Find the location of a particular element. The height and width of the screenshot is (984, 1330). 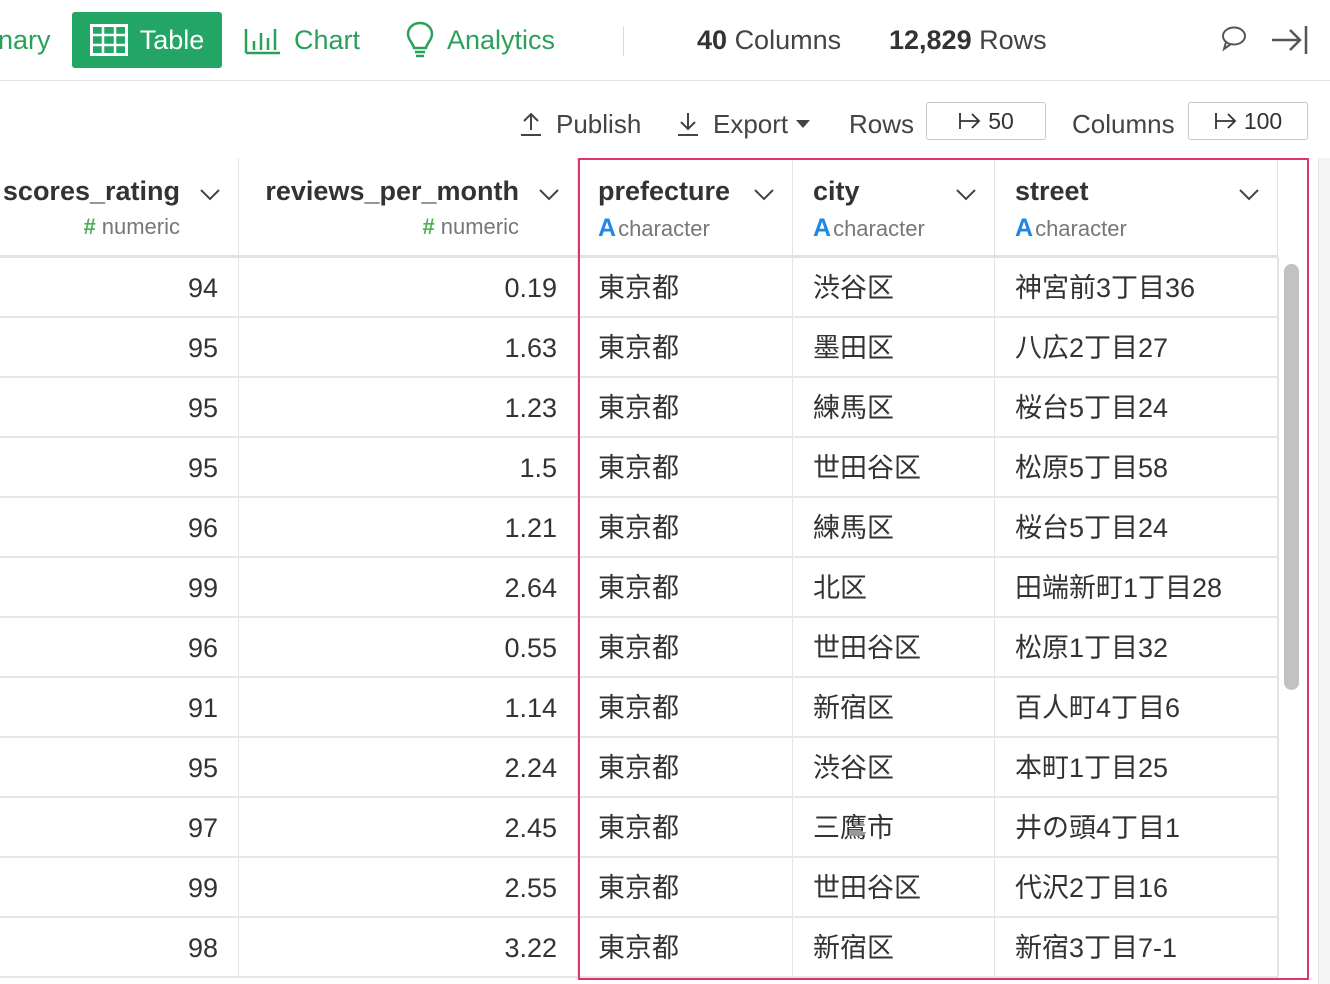

cell-reviews-per-month: 2.64 is located at coordinates (408, 587).